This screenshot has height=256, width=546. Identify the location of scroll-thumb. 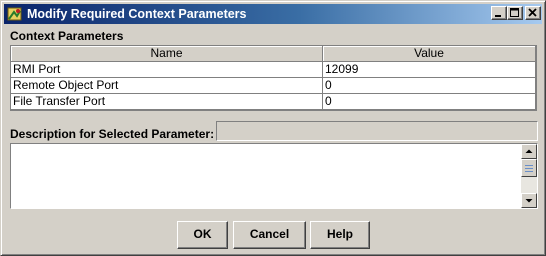
(529, 168).